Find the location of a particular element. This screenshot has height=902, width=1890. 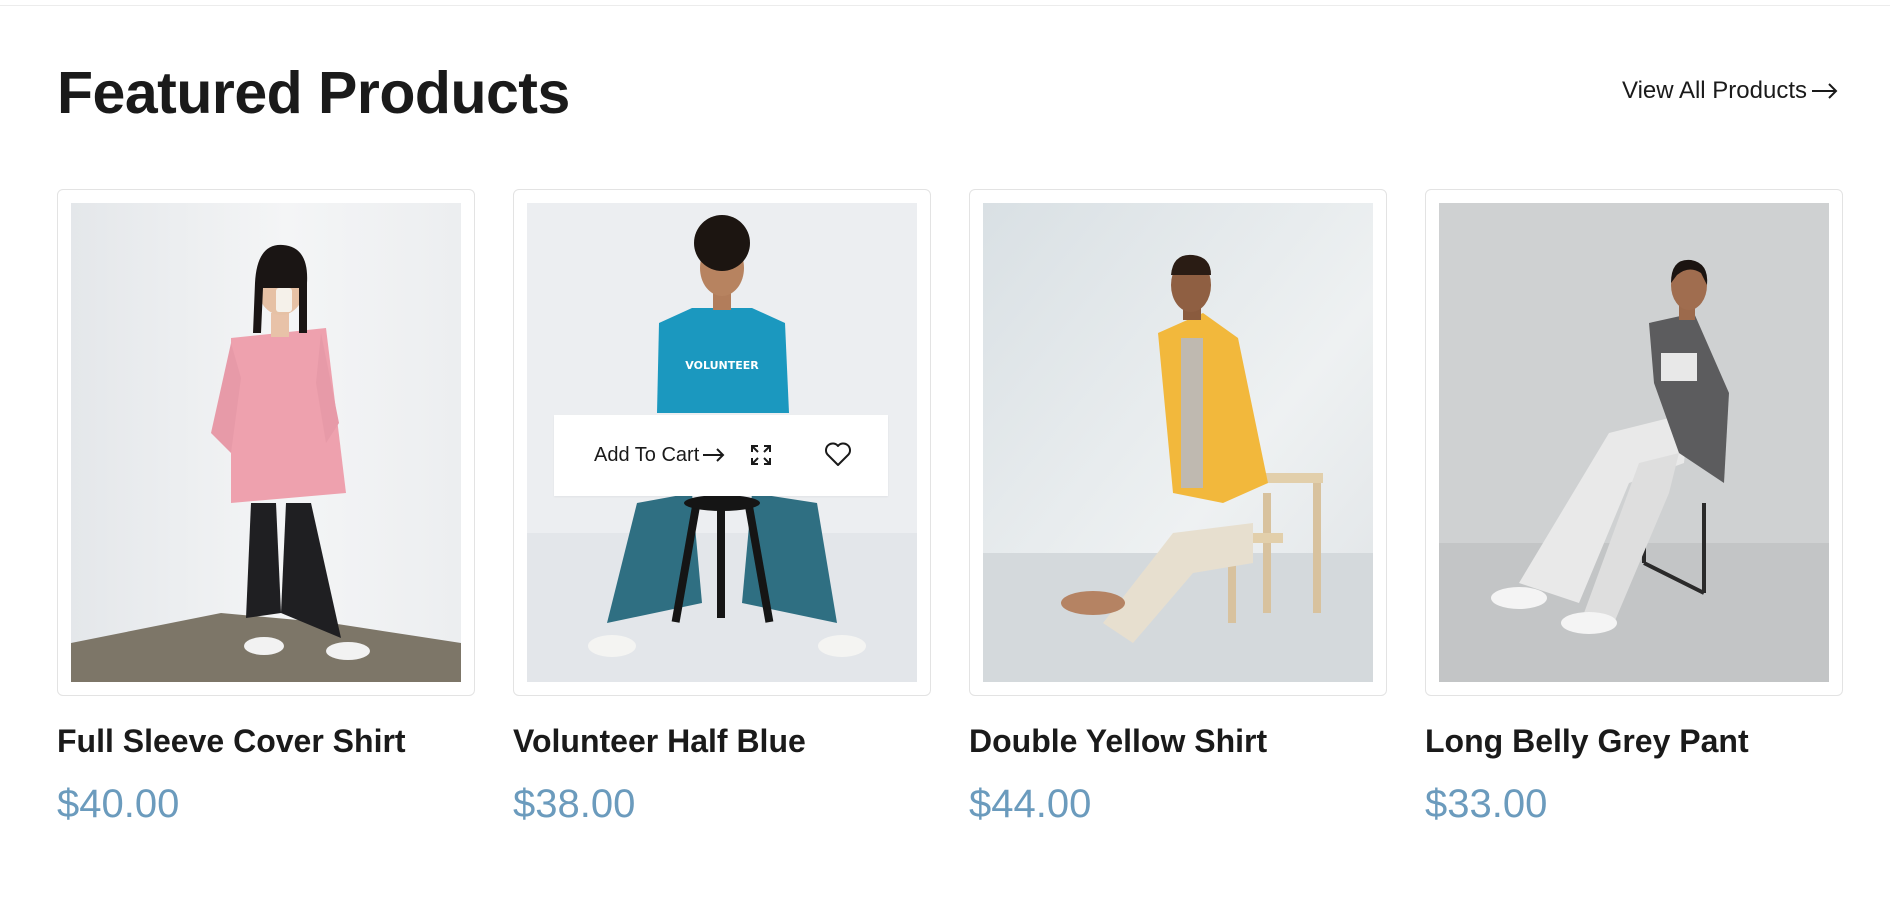

section-title: Featured Products is located at coordinates (313, 93).